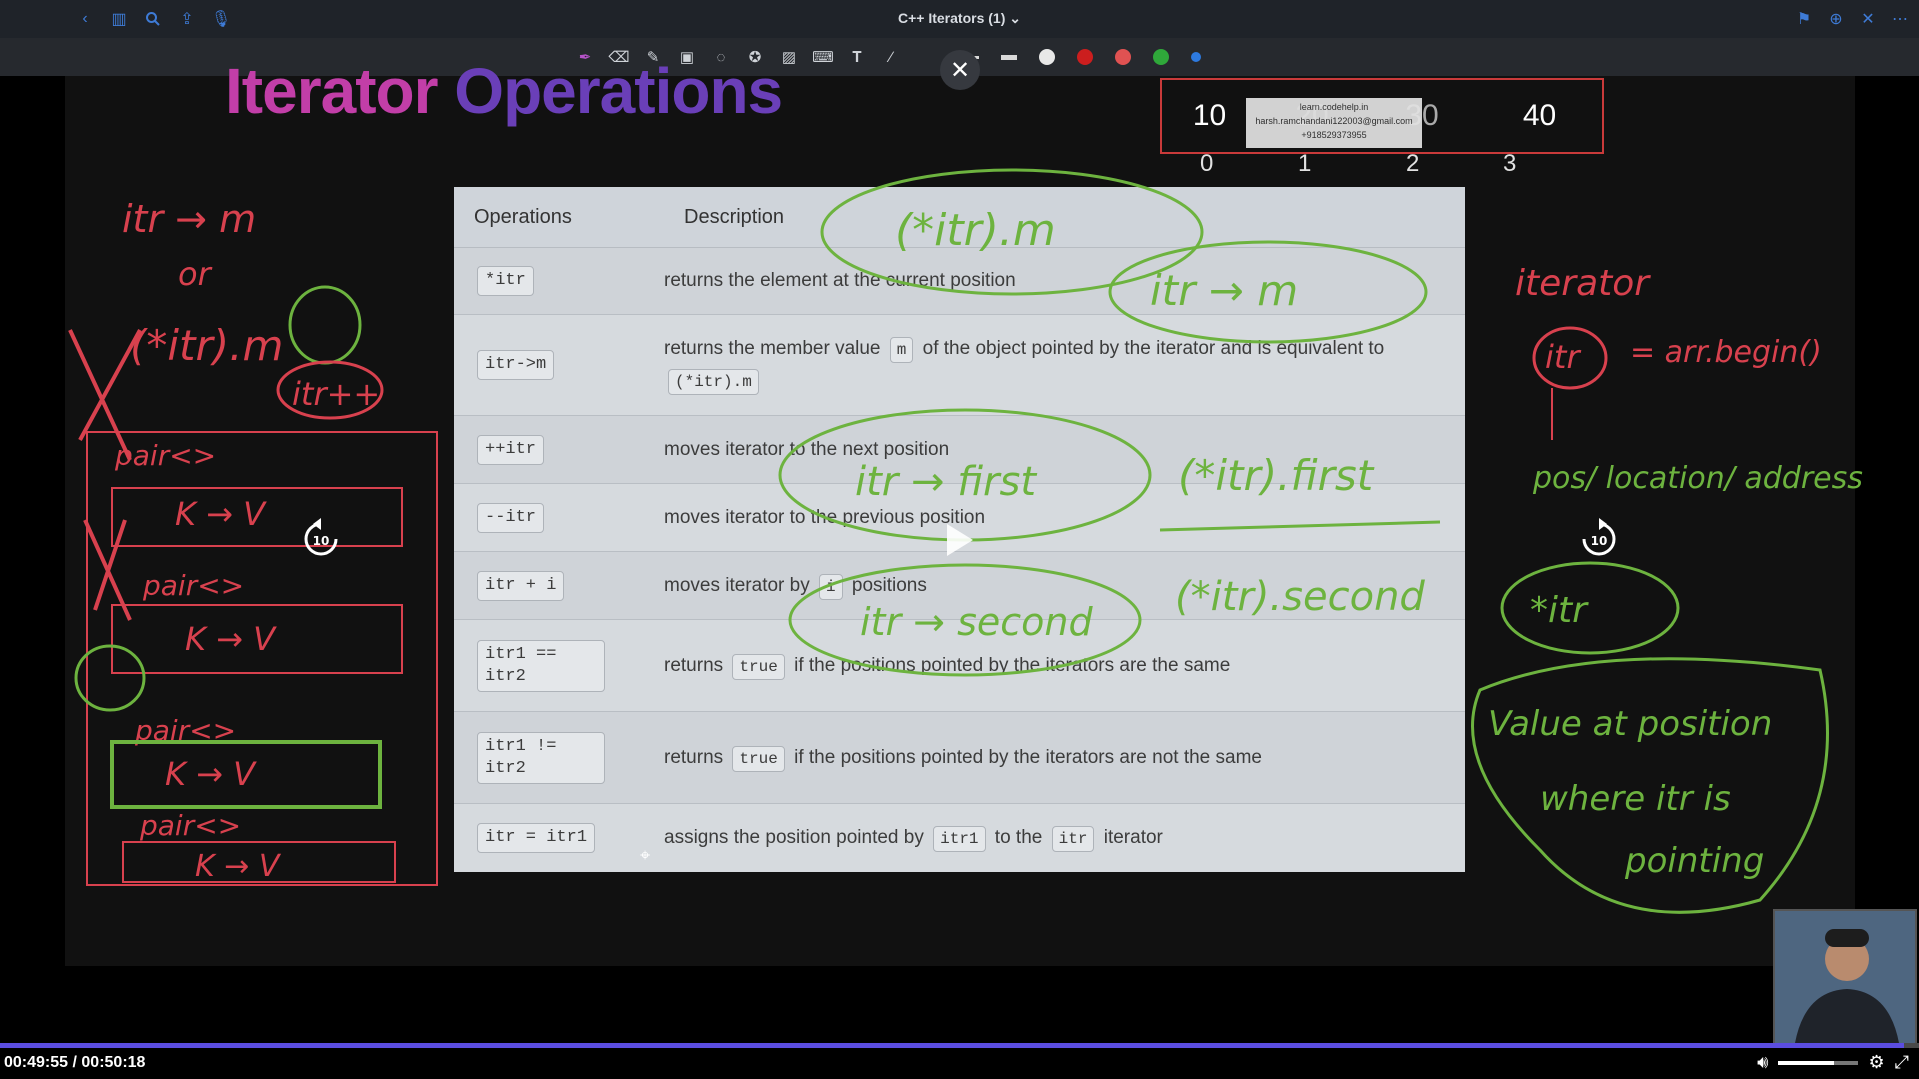 This screenshot has height=1079, width=1919. Describe the element at coordinates (1018, 837) in the screenshot. I see `description-text: to the` at that location.